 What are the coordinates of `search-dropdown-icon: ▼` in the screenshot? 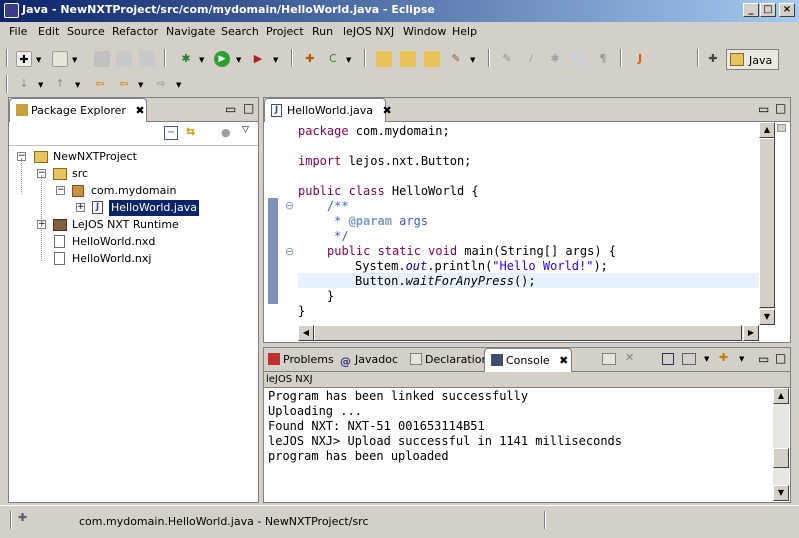 It's located at (472, 60).